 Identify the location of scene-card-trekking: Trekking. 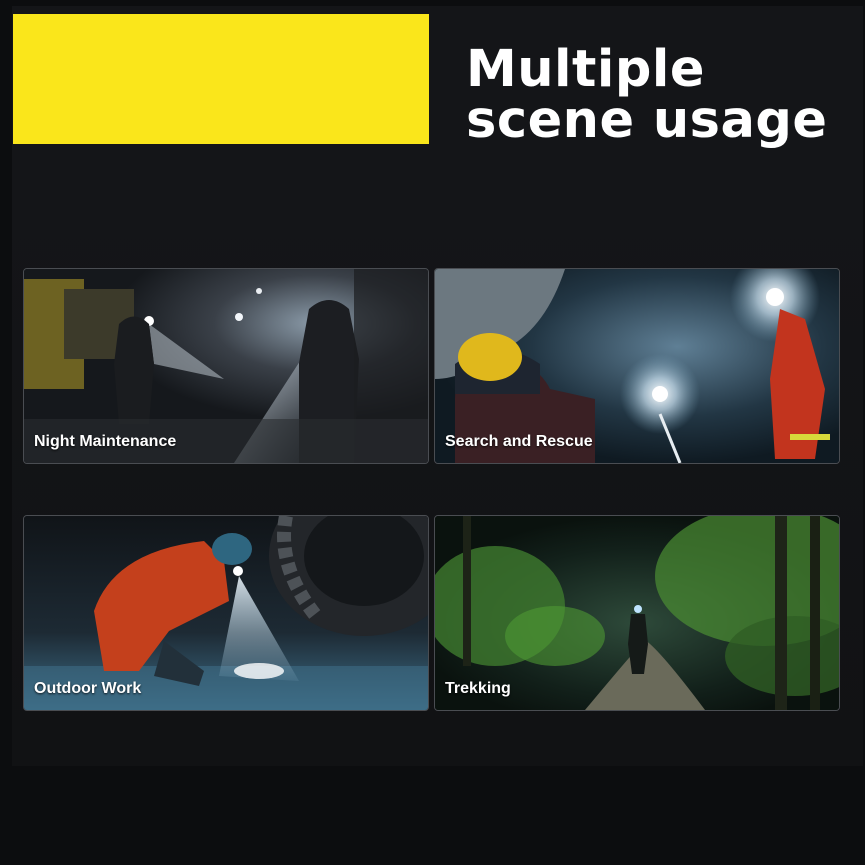
(637, 613).